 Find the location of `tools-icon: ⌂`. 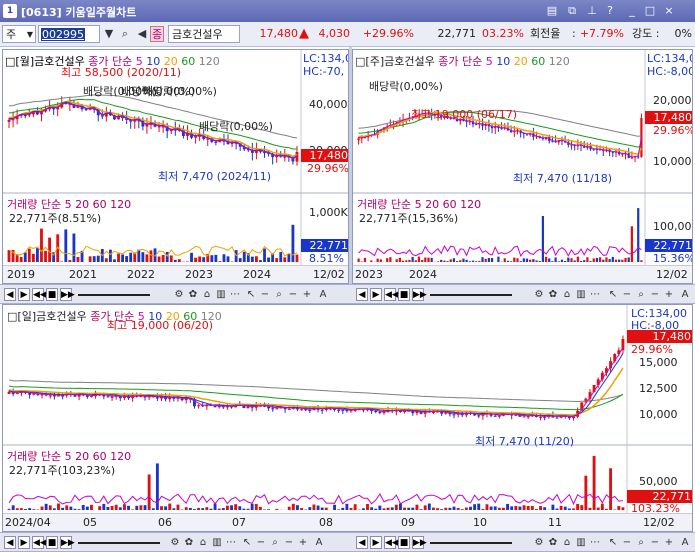

tools-icon: ⌂ is located at coordinates (207, 294).